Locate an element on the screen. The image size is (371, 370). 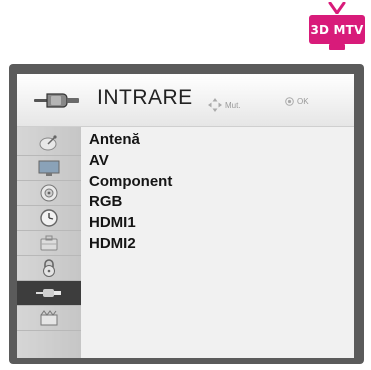
option-av: AV is located at coordinates (99, 161).